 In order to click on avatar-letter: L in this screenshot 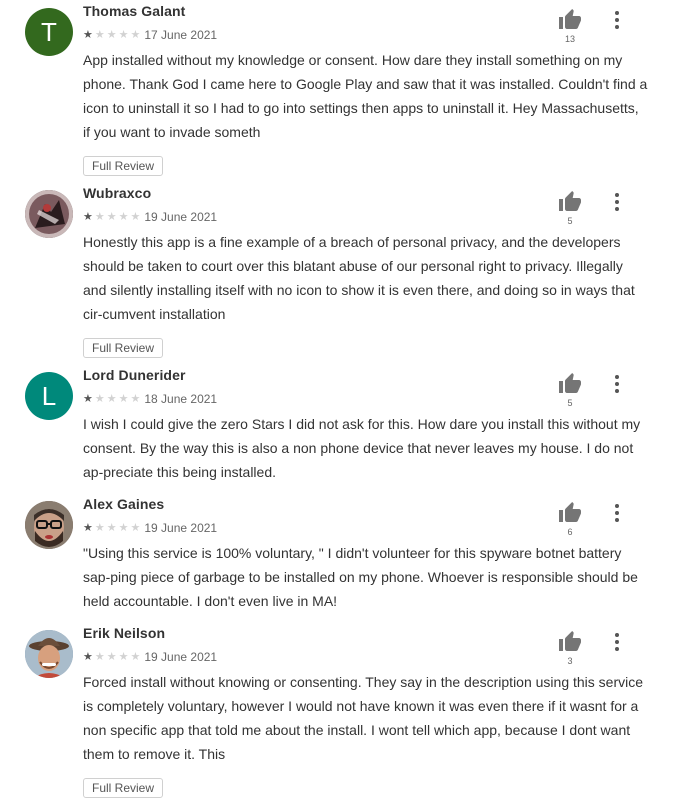, I will do `click(49, 395)`.